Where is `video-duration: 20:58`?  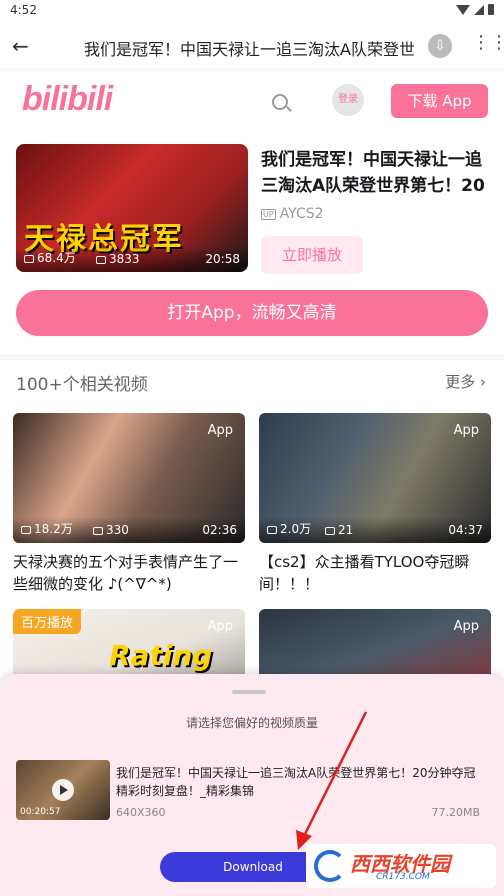 video-duration: 20:58 is located at coordinates (222, 259).